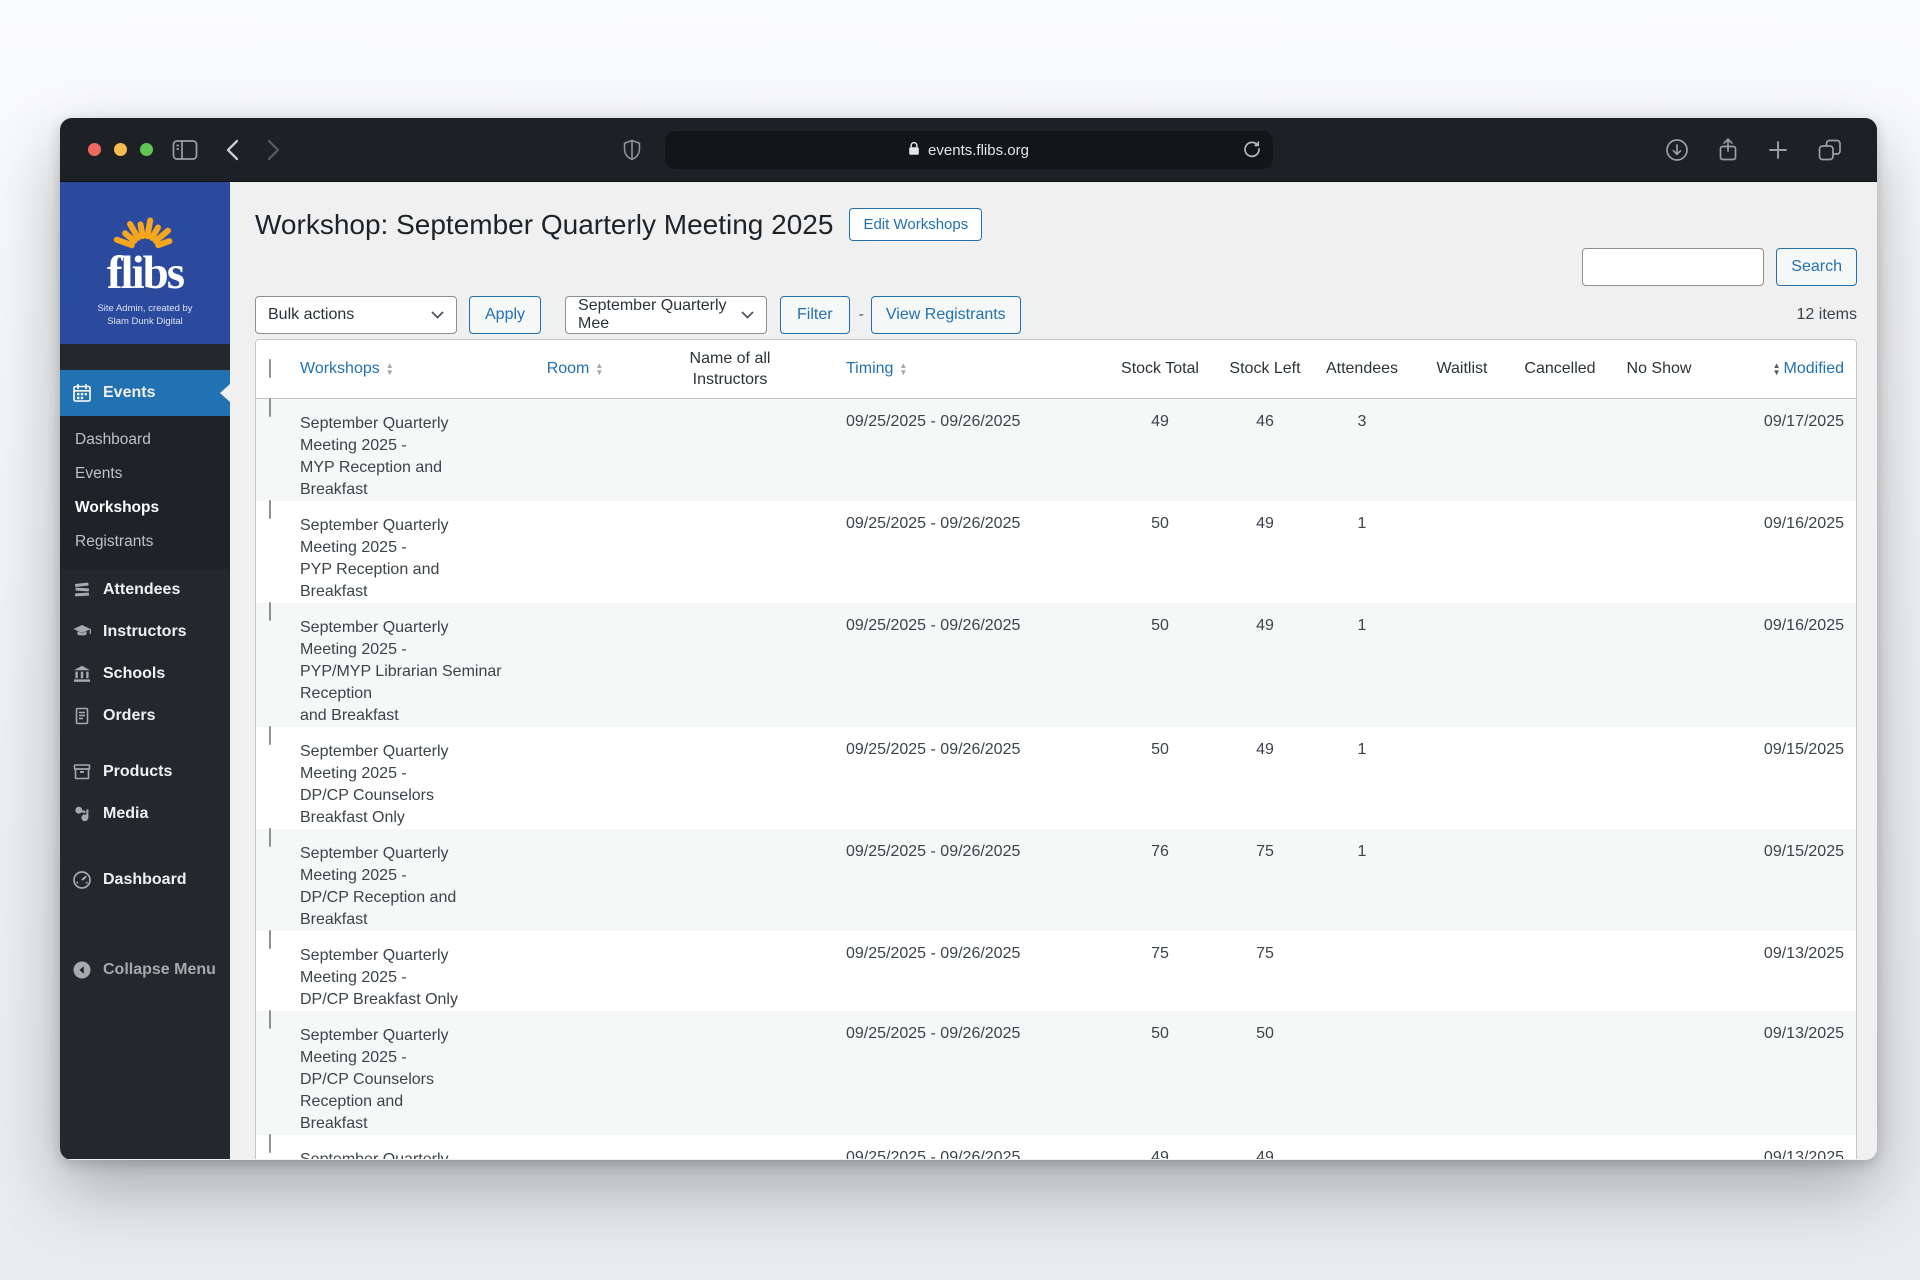 Image resolution: width=1920 pixels, height=1280 pixels. I want to click on column-header-no-show: No Show, so click(1659, 368).